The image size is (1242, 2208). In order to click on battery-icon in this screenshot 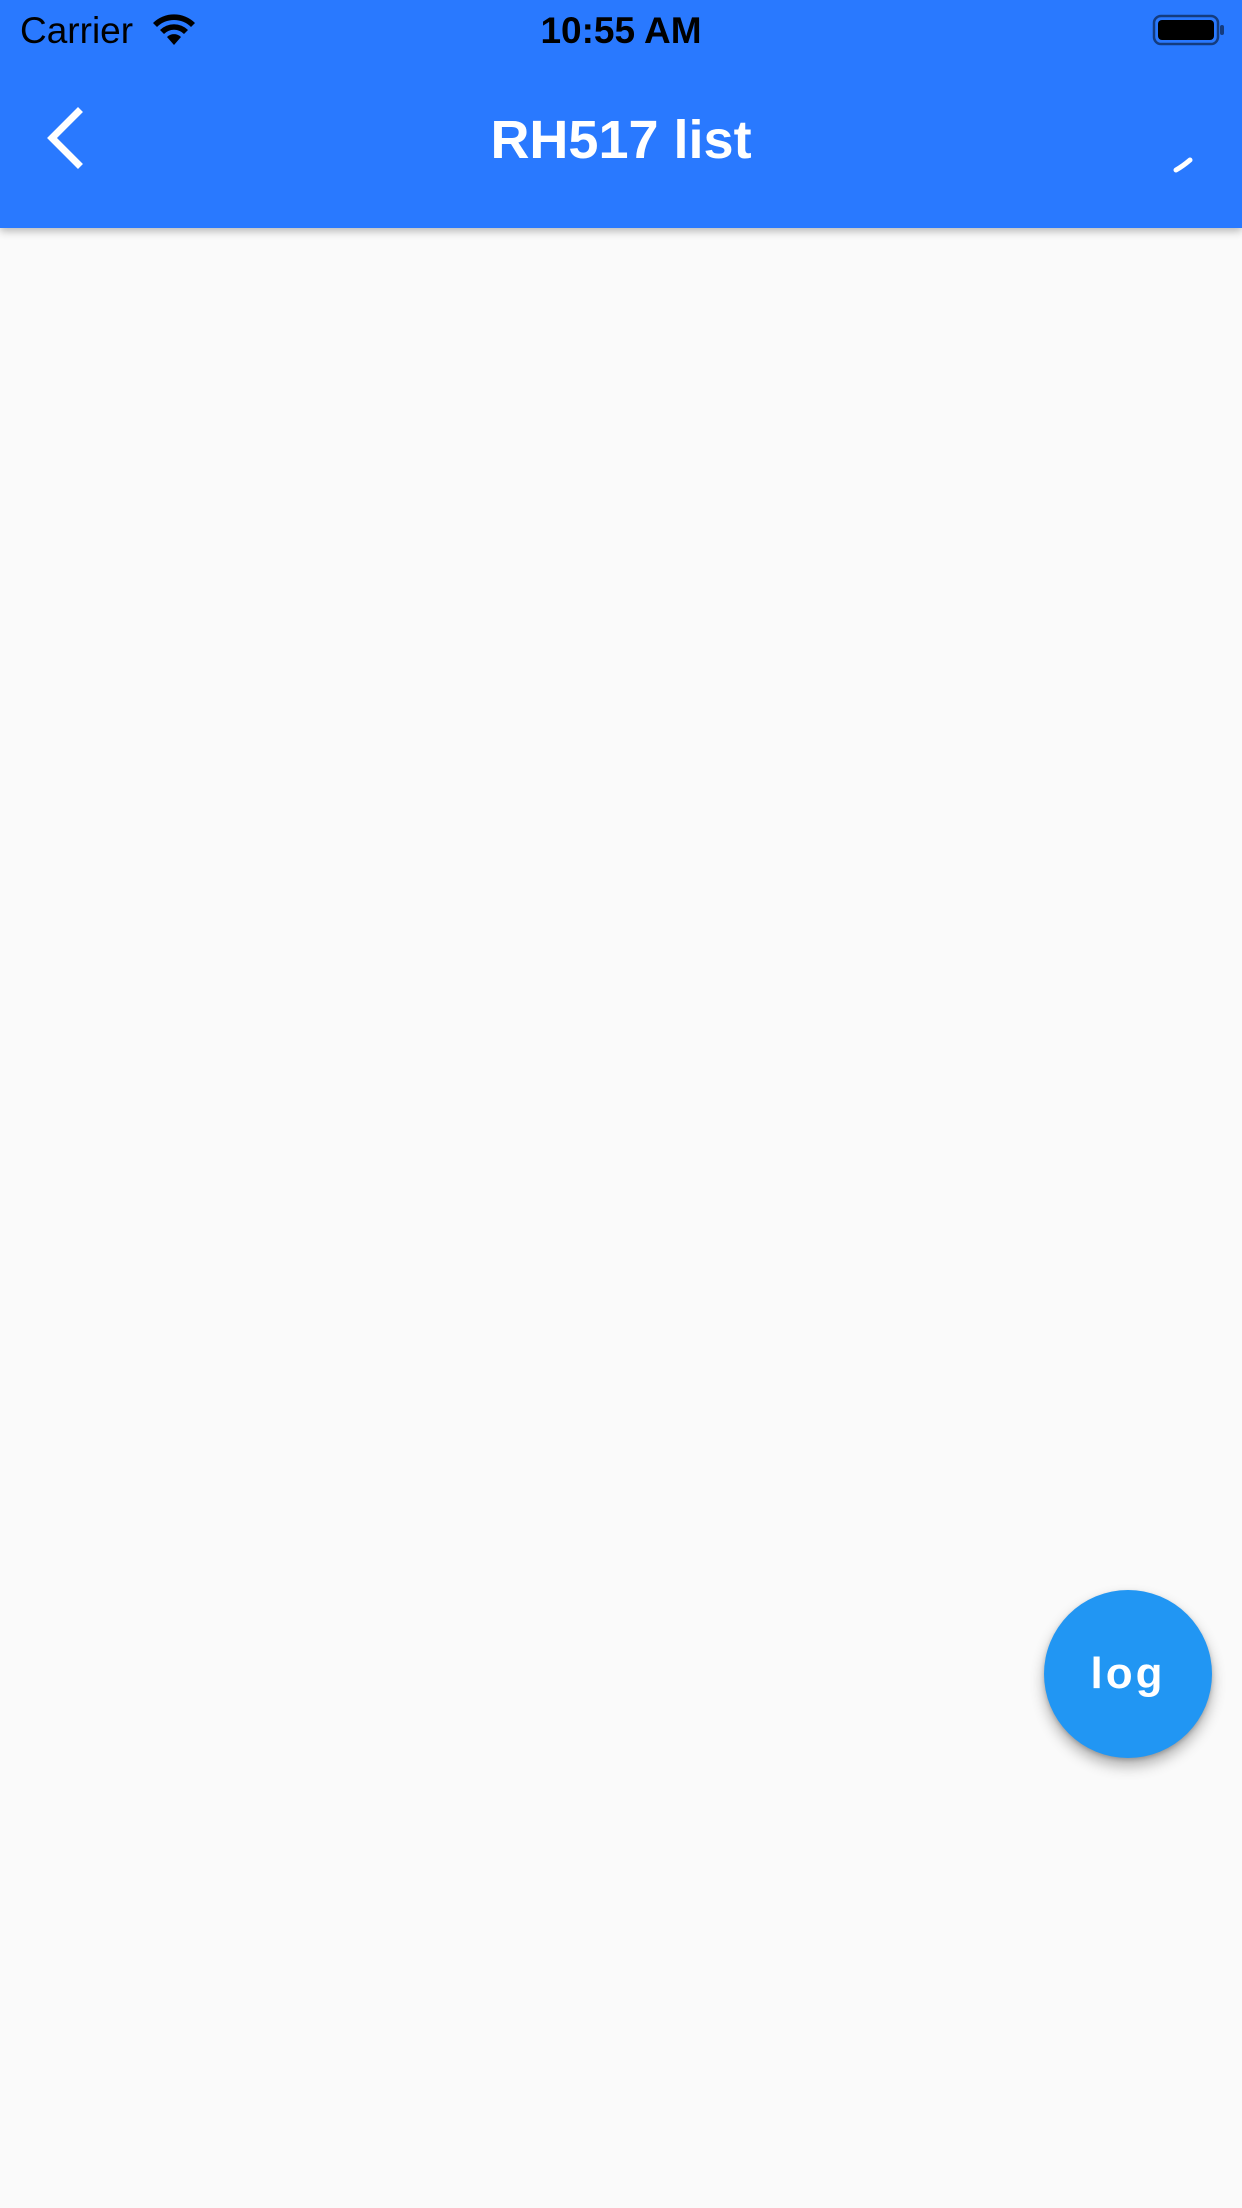, I will do `click(1188, 30)`.